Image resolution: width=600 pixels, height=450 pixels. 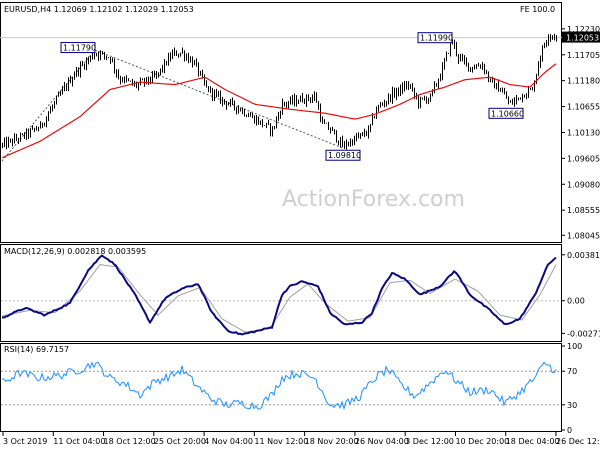 I want to click on x-tick-label: 4 Nov 04:00, so click(x=228, y=441).